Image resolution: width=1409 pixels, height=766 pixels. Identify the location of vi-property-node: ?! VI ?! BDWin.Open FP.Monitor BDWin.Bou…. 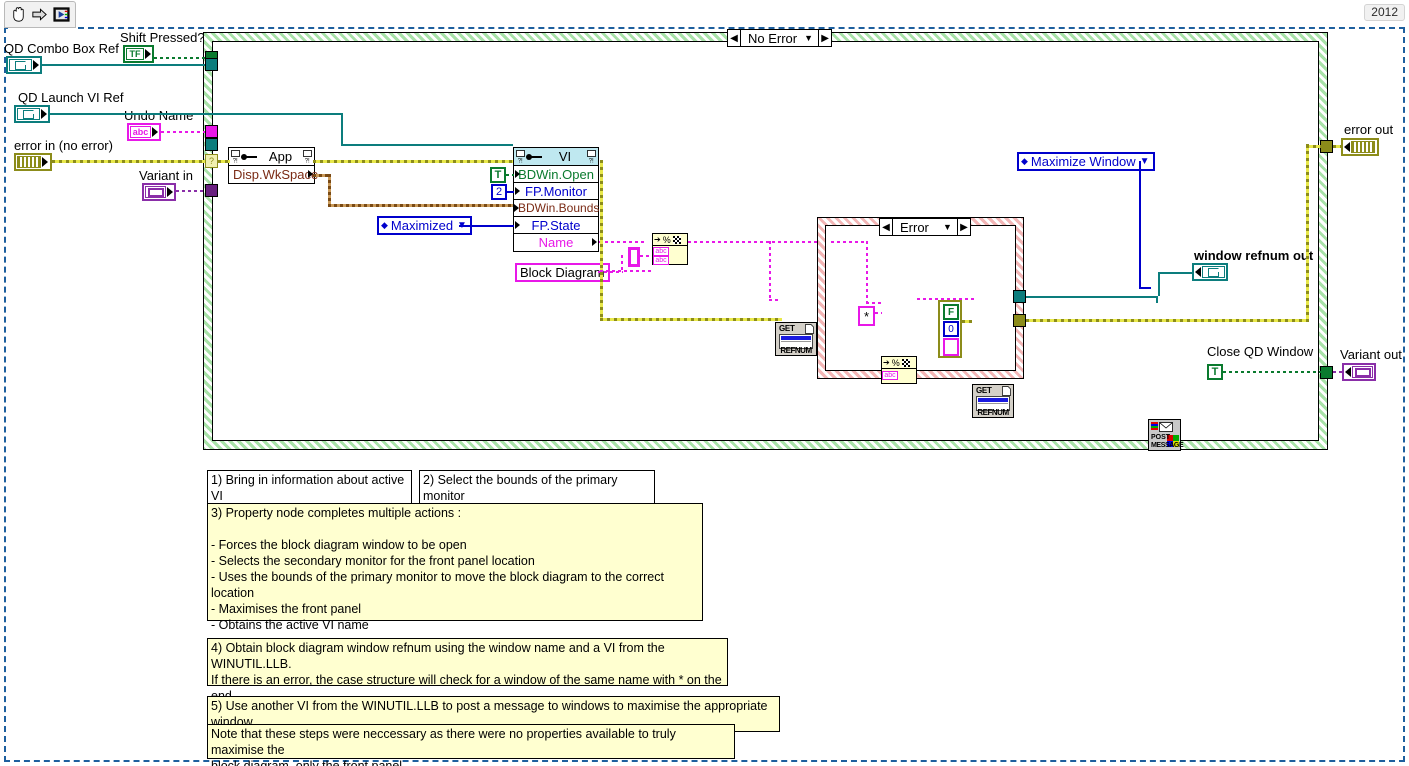
(556, 199).